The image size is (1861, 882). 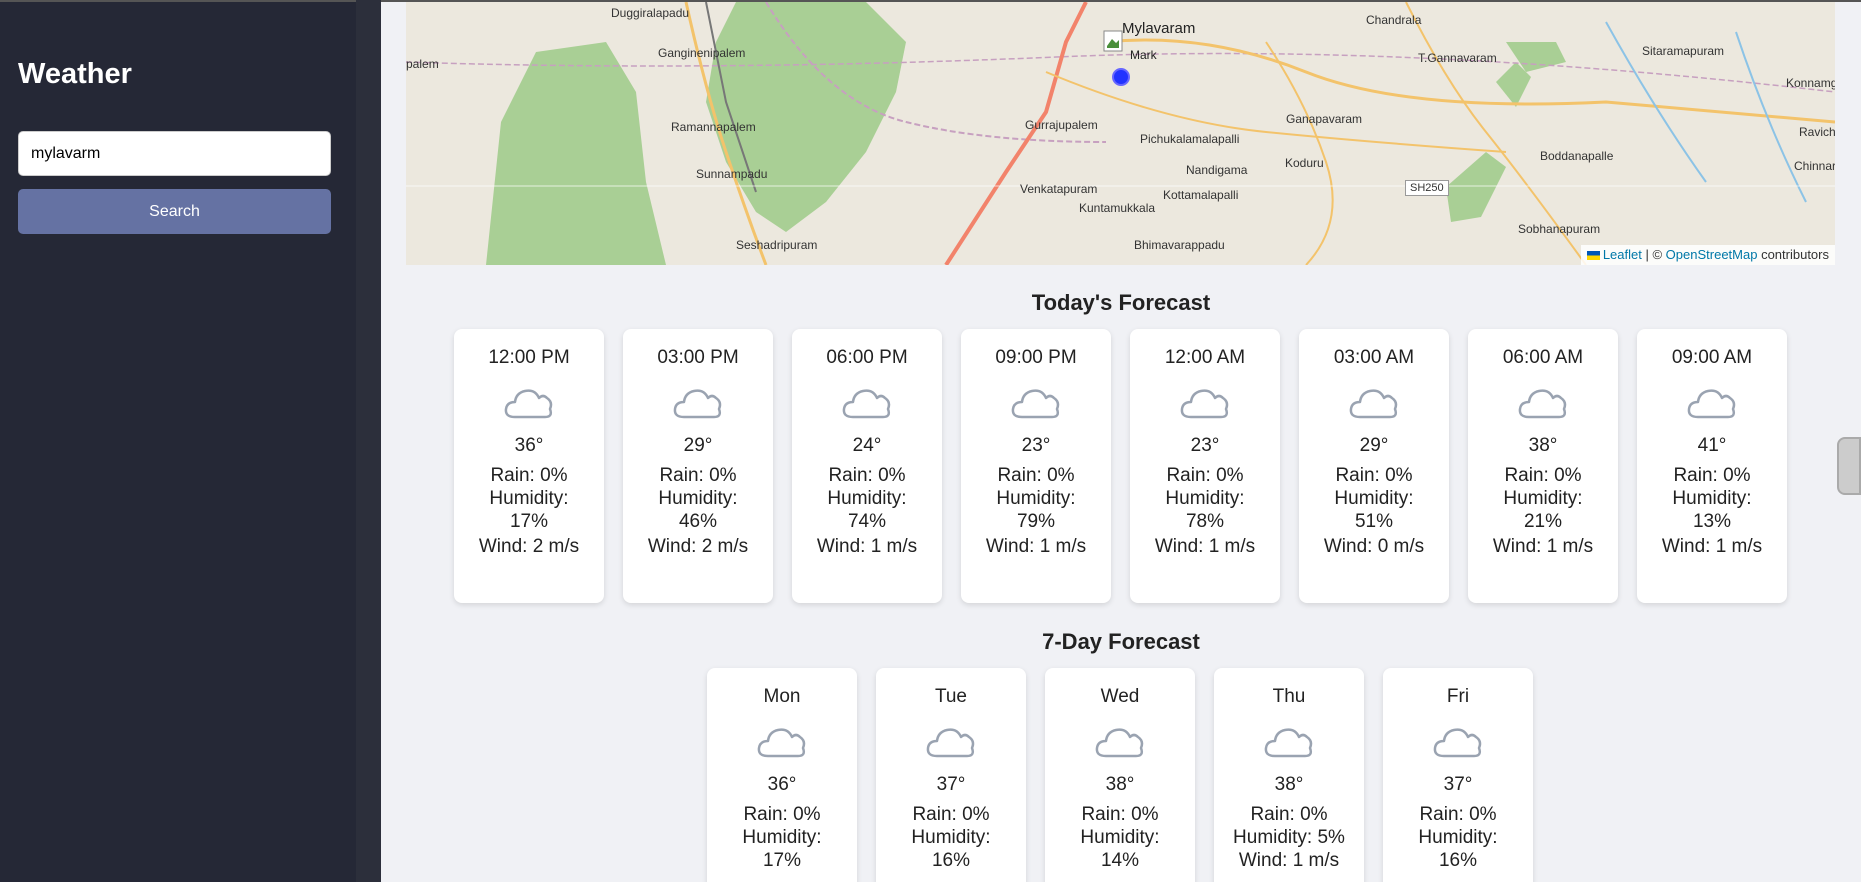 I want to click on map-place-label: palem, so click(x=422, y=64).